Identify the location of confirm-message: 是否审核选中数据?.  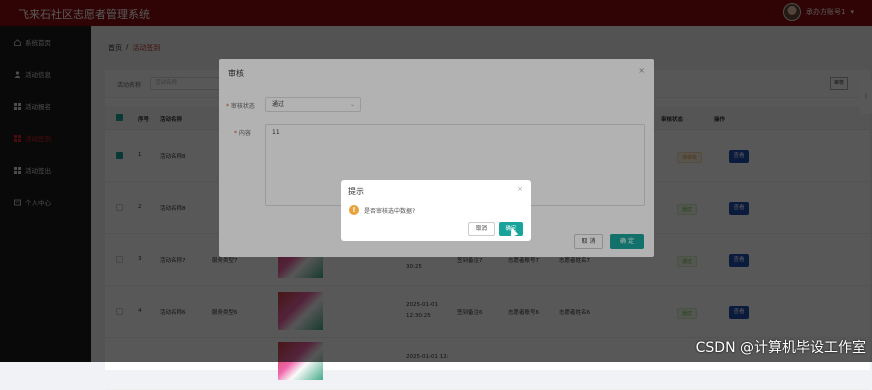
(390, 211).